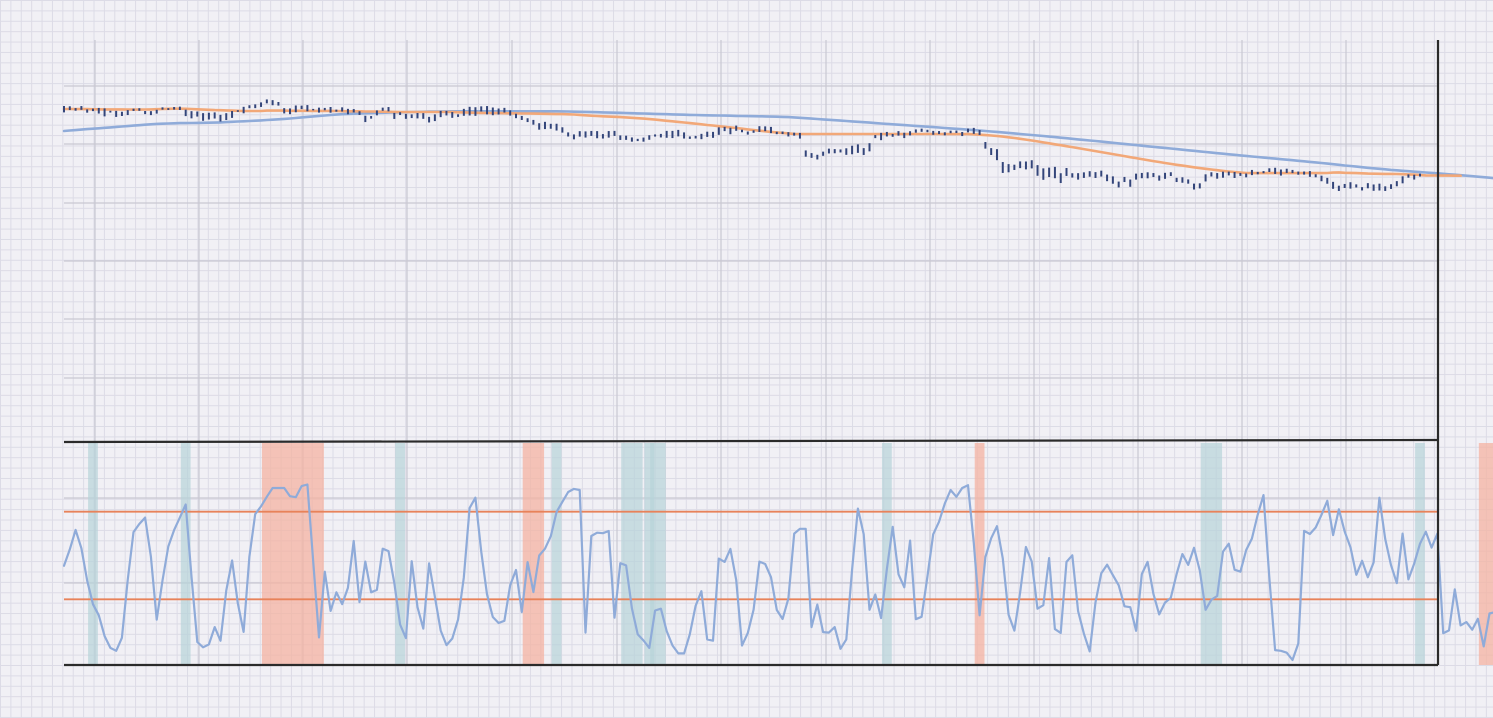 This screenshot has width=1493, height=718. I want to click on ohlc-bars-layer, so click(742, 145).